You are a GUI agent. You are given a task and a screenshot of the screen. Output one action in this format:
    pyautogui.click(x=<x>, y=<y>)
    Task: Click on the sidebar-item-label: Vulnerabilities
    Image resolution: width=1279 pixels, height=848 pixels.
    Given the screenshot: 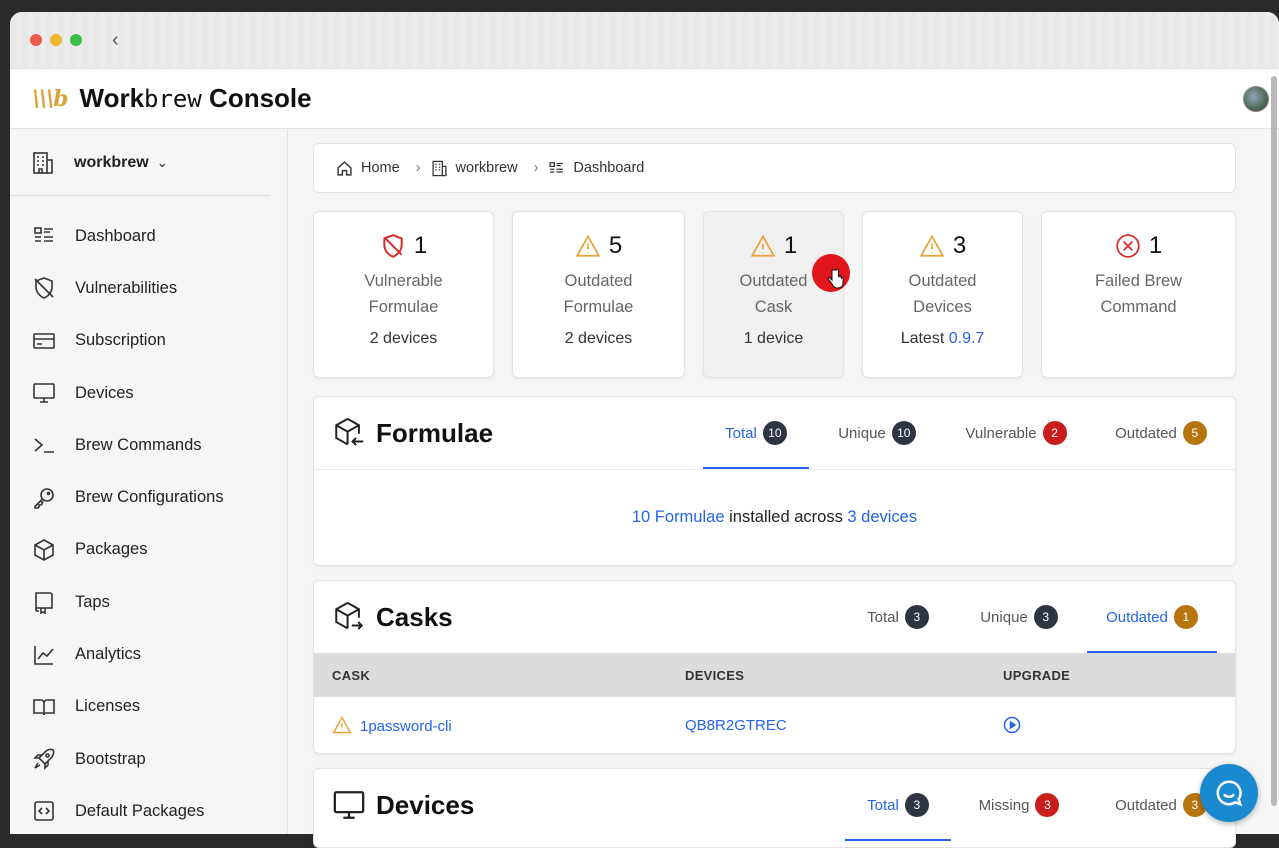 What is the action you would take?
    pyautogui.click(x=126, y=287)
    